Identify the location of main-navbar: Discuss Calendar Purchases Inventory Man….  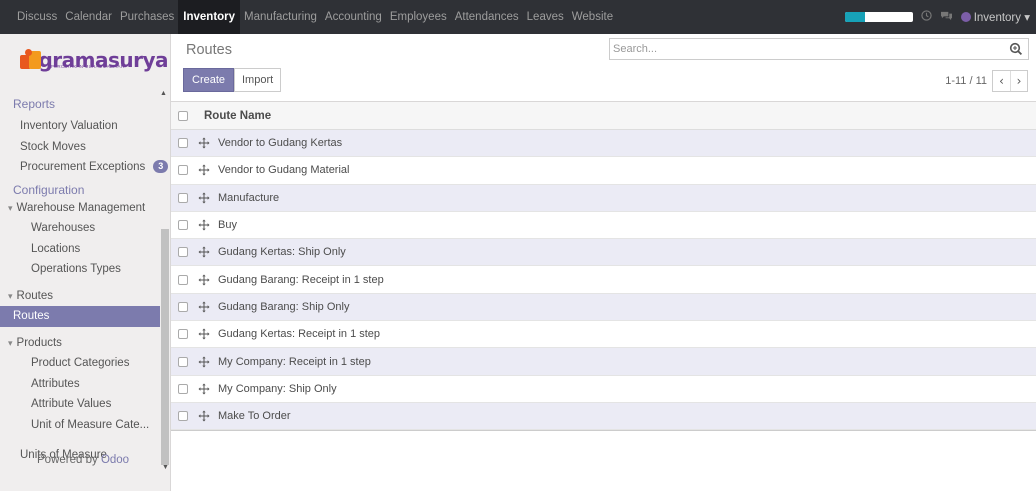
(518, 17).